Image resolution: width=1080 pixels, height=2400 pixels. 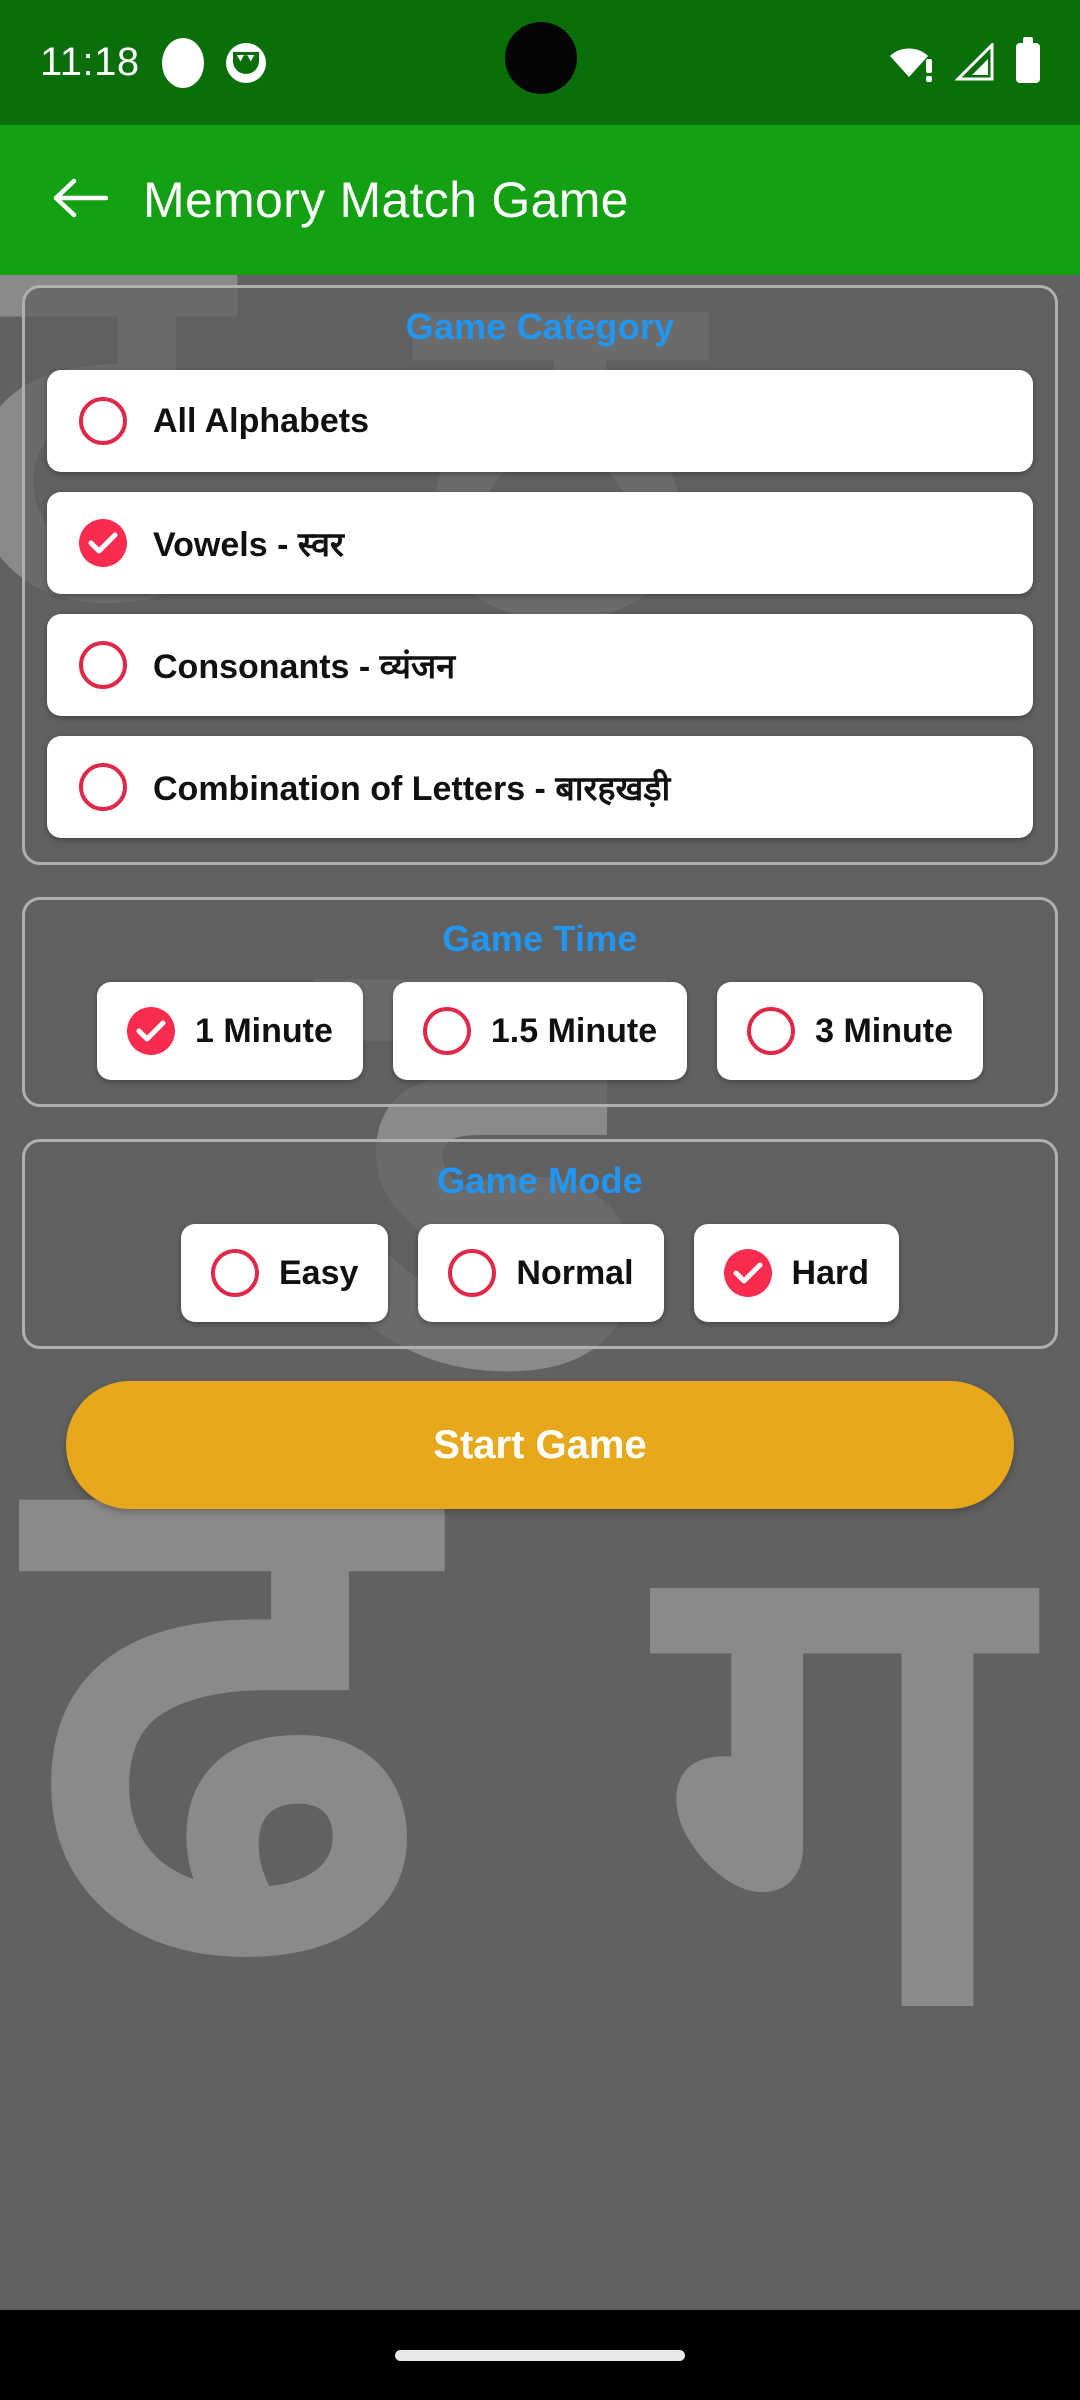 I want to click on mode-option-hard: Hard, so click(x=796, y=1273).